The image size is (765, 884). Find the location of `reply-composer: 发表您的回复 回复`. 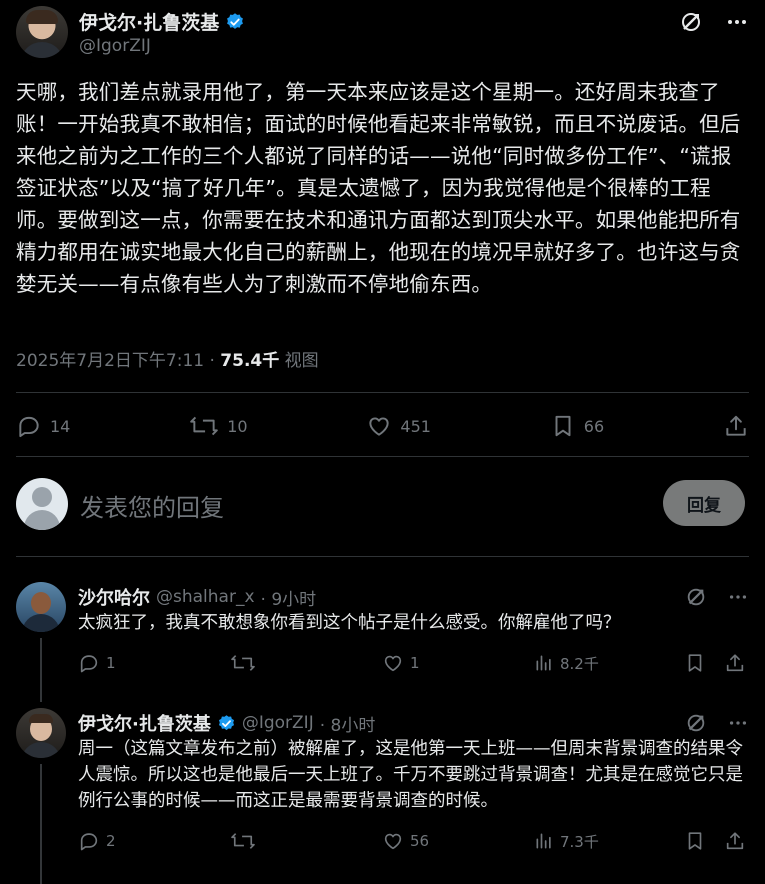

reply-composer: 发表您的回复 回复 is located at coordinates (380, 504).